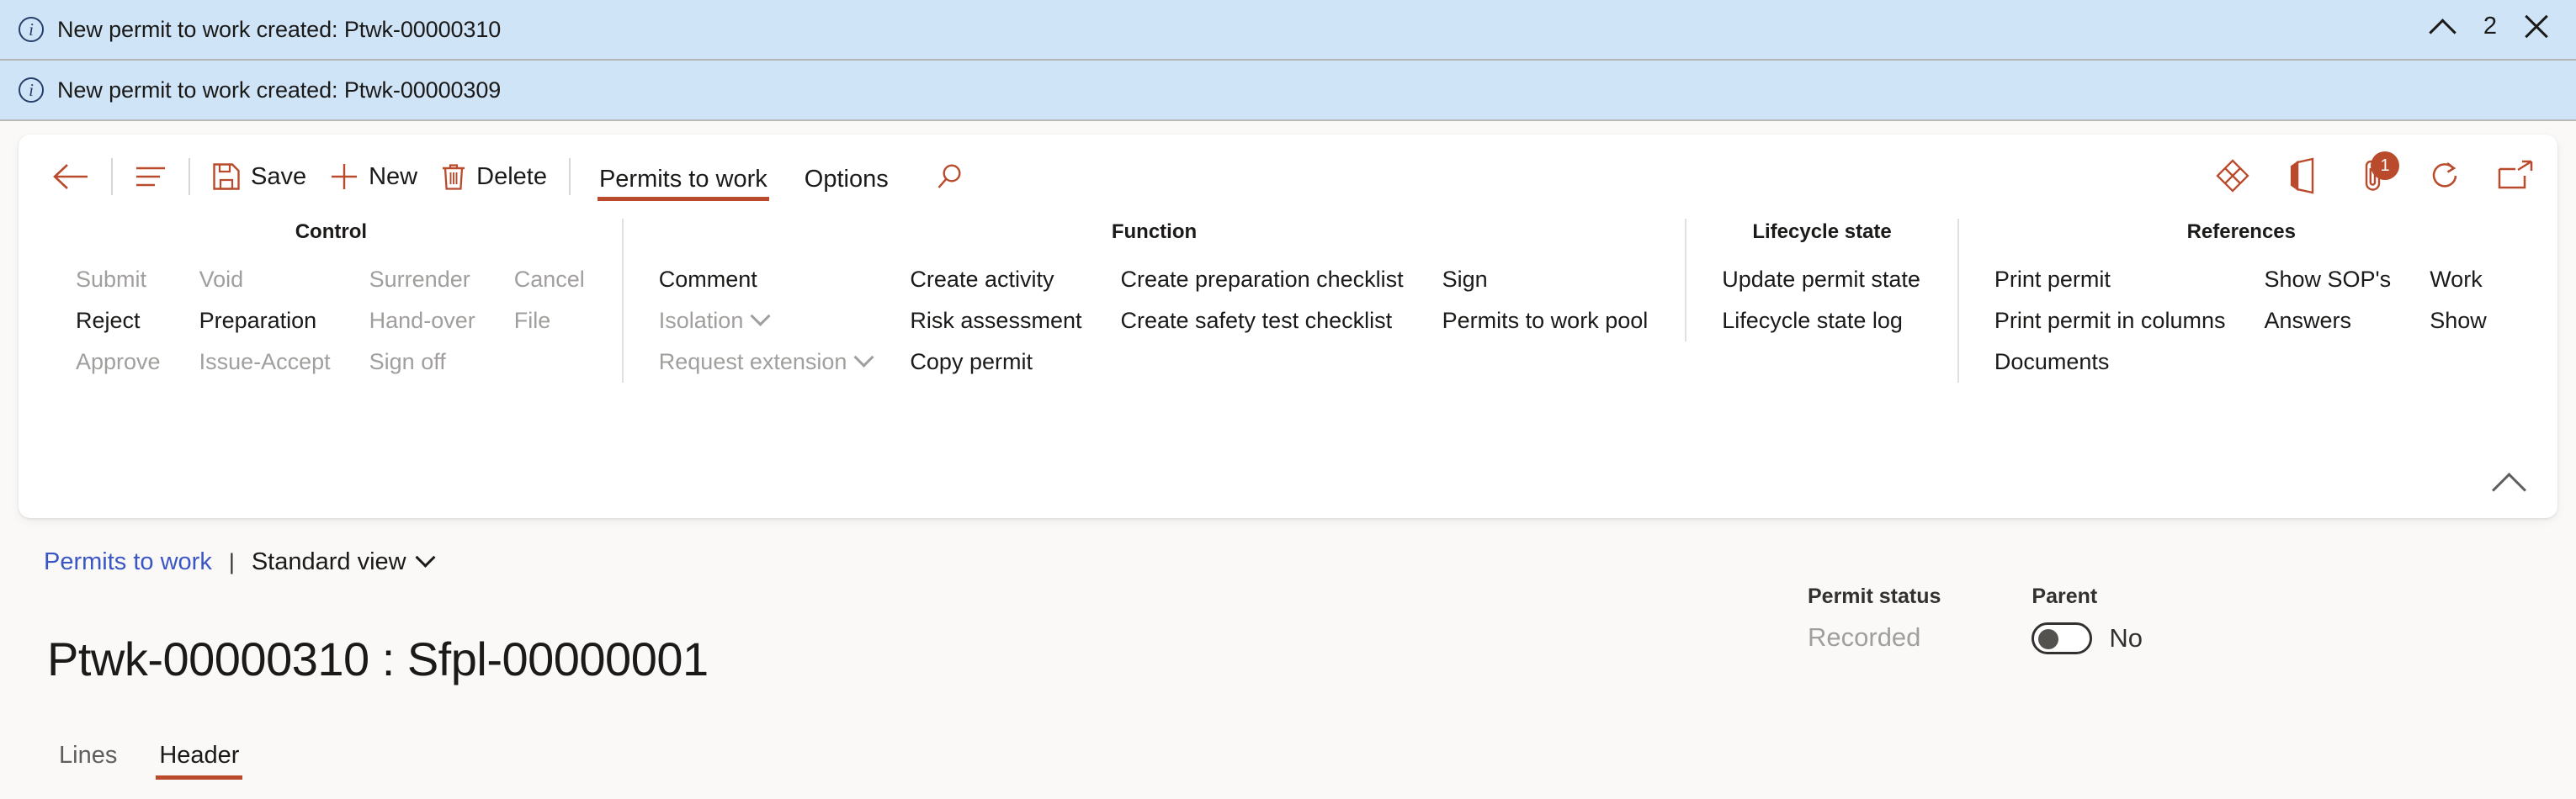  Describe the element at coordinates (266, 362) in the screenshot. I see `command-issue-accept: Issue-Accept` at that location.